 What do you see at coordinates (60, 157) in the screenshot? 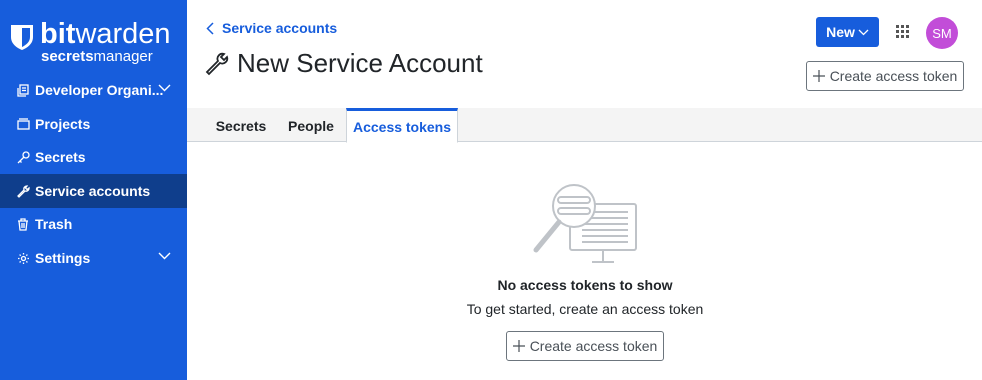
I see `sidebar-item-label: Secrets` at bounding box center [60, 157].